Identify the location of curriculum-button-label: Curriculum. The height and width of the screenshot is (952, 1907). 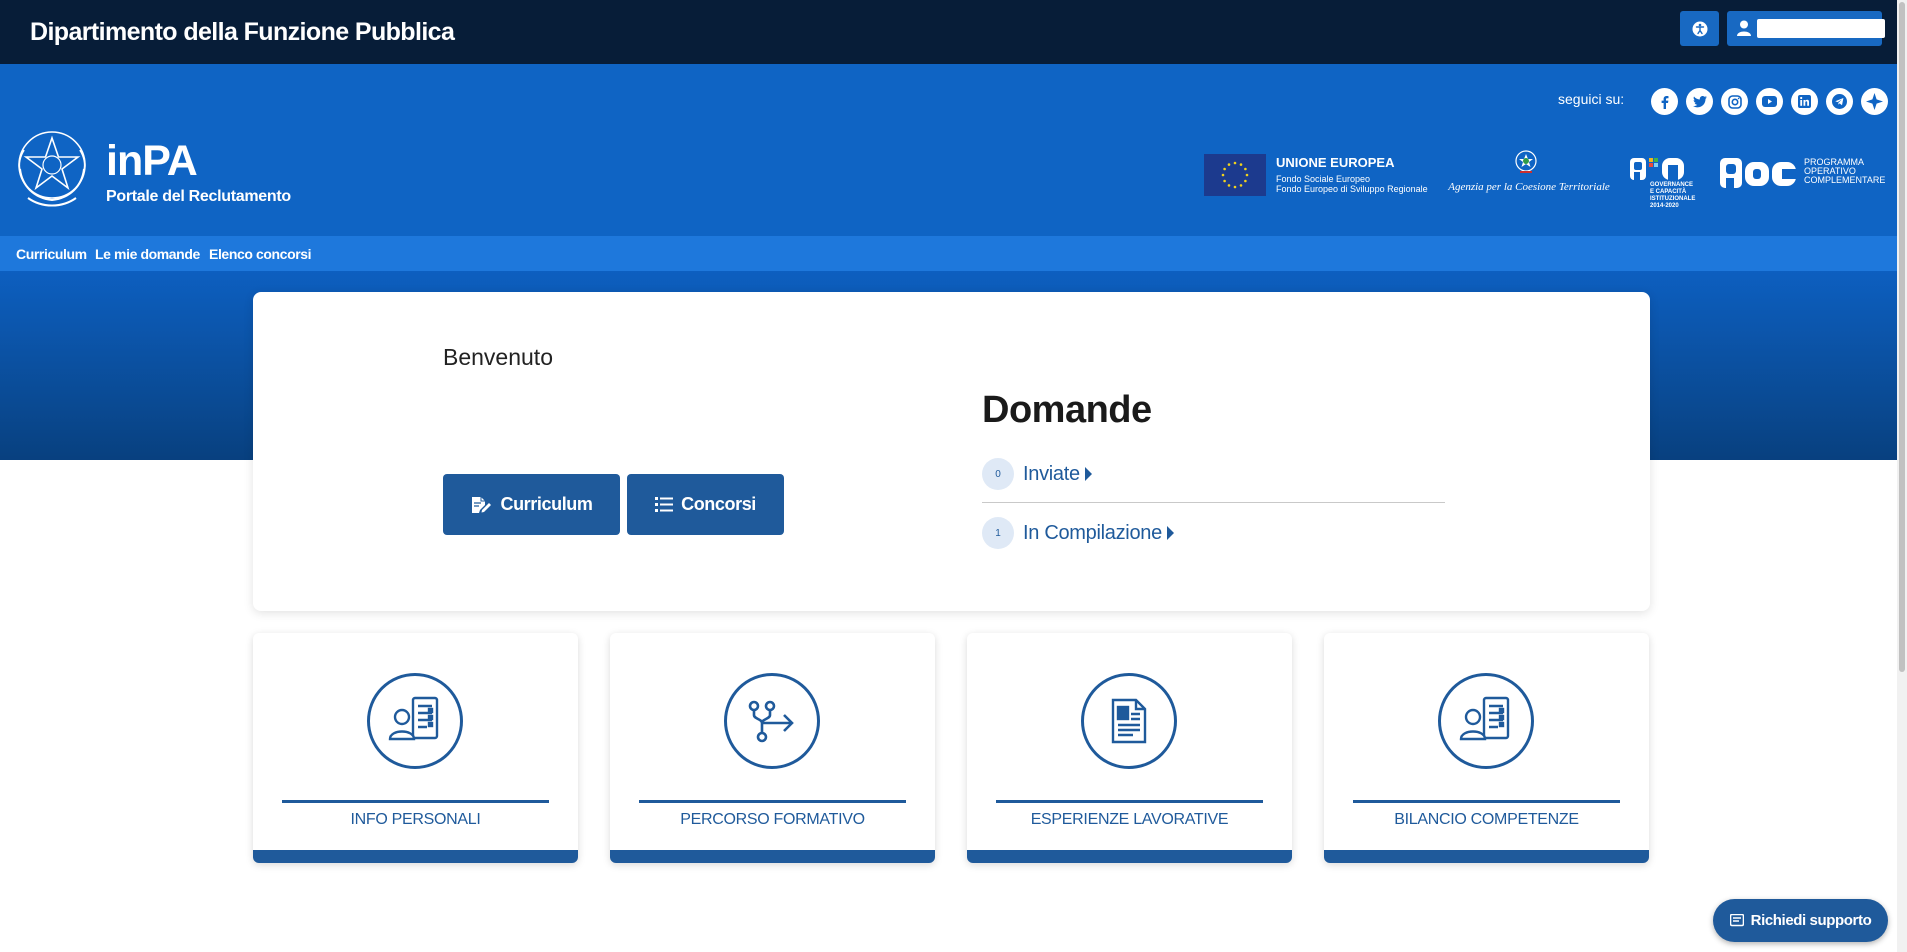
(546, 504).